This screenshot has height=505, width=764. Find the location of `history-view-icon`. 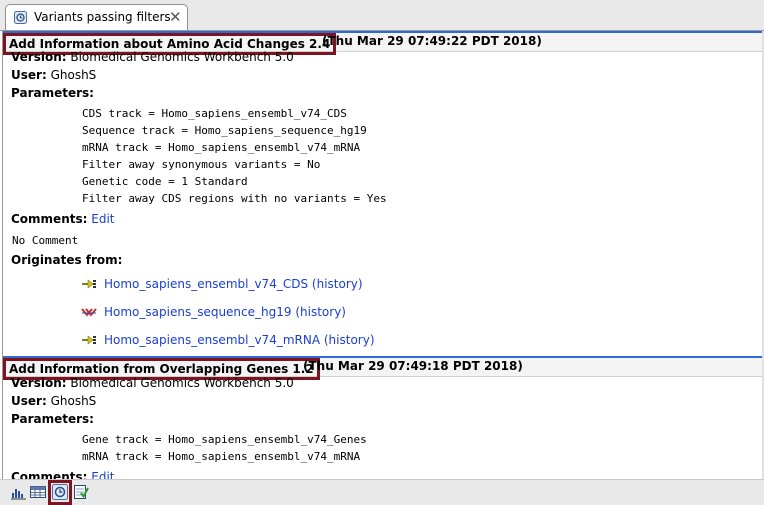

history-view-icon is located at coordinates (60, 492).